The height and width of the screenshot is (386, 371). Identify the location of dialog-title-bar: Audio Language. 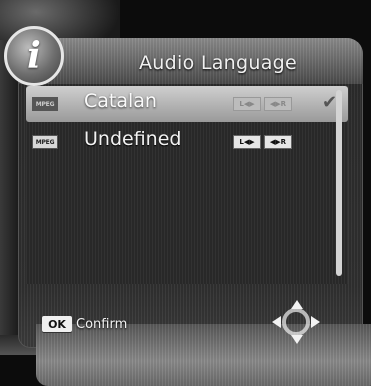
(190, 61).